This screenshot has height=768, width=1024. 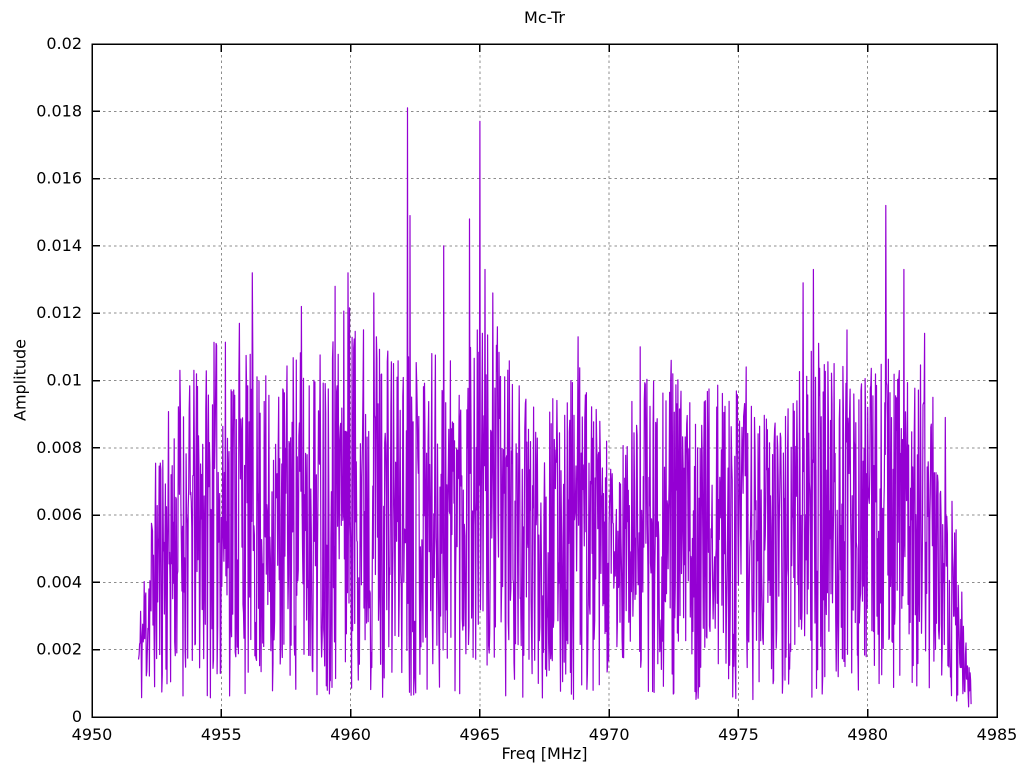 I want to click on chart-title: Mc-Tr, so click(x=544, y=17).